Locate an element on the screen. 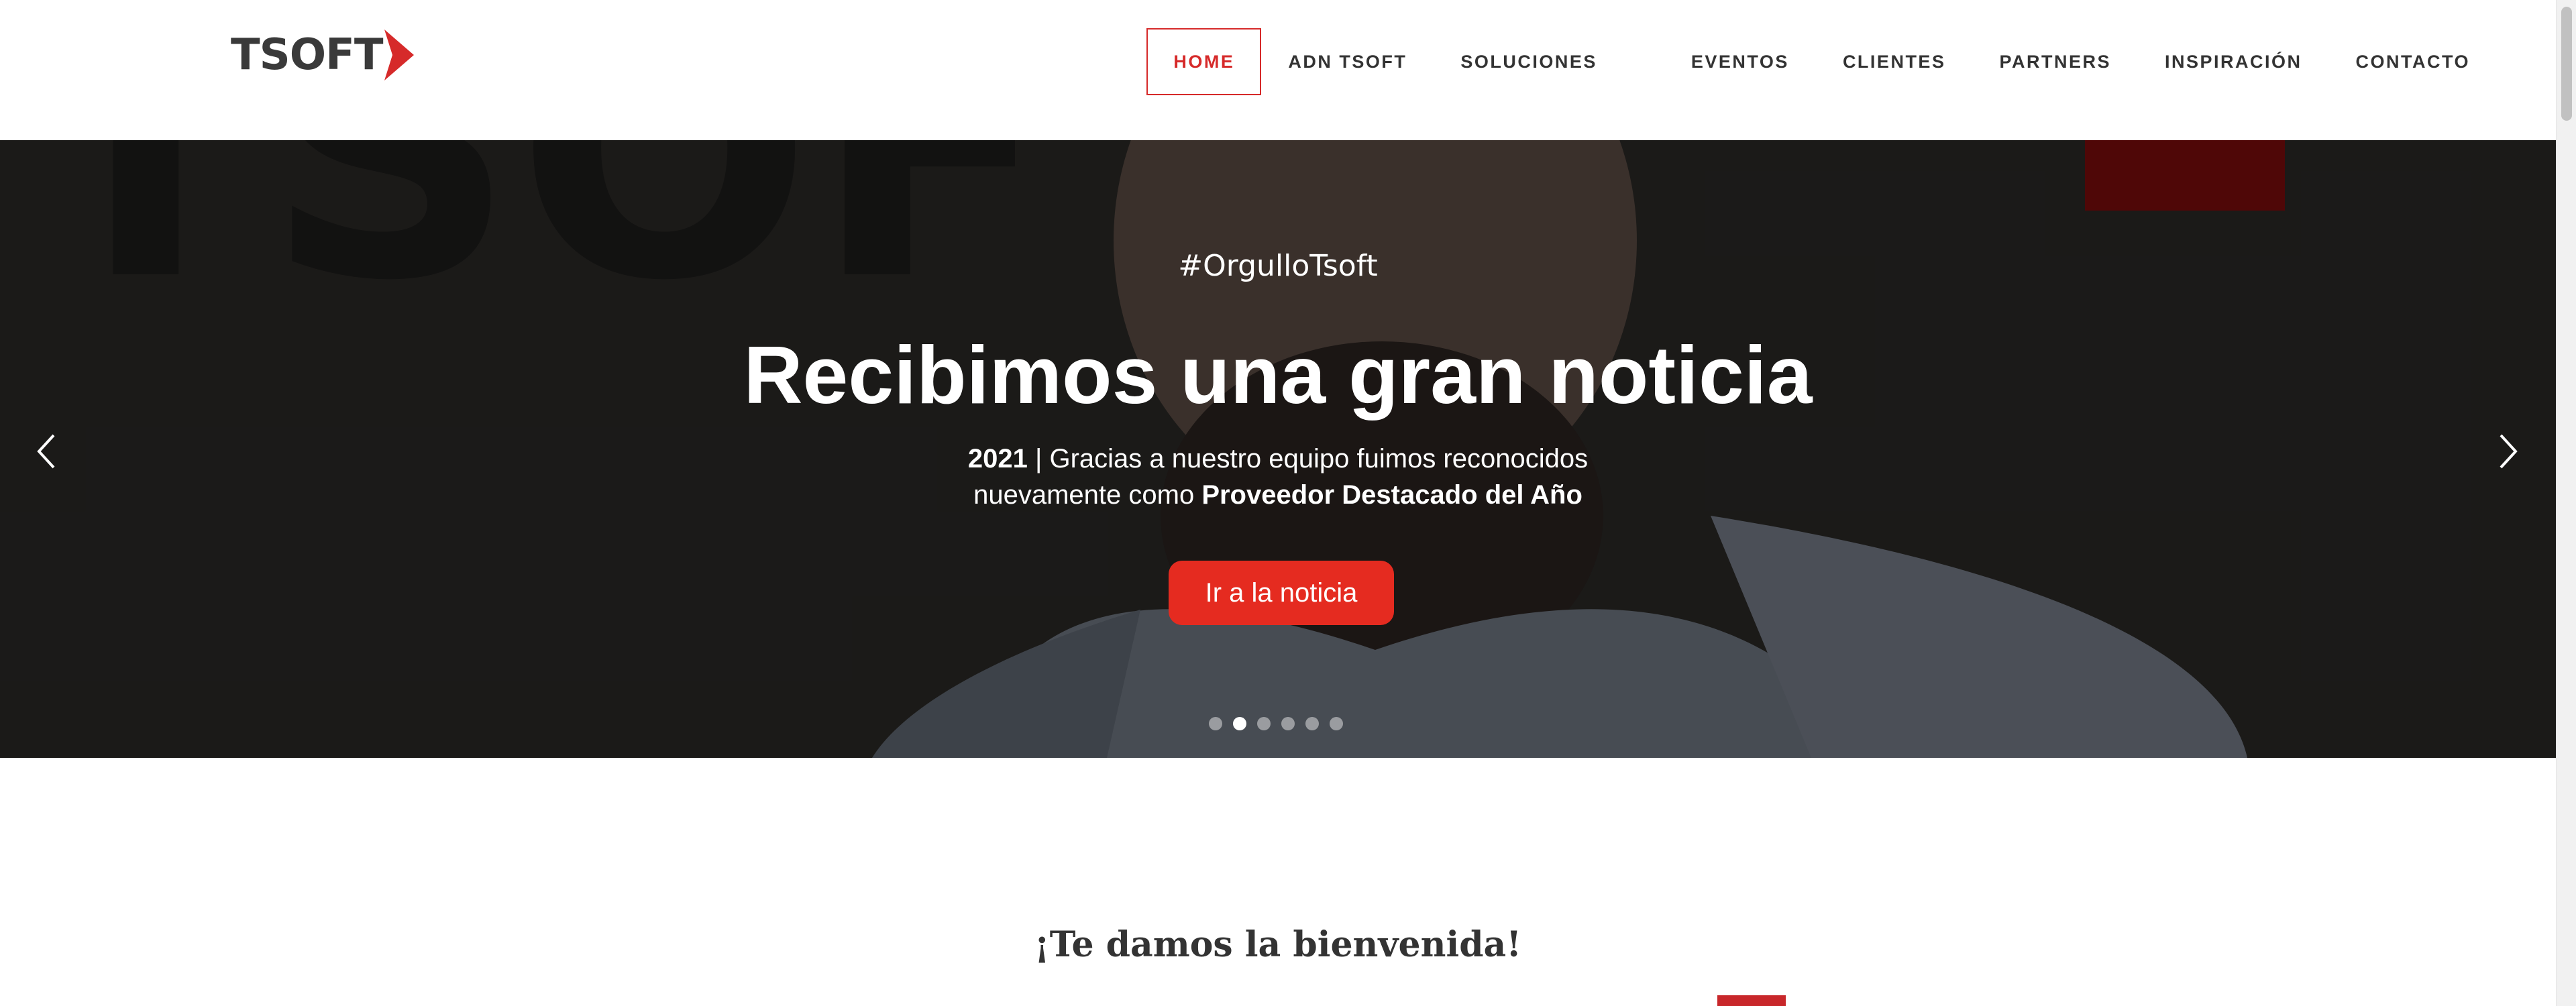 This screenshot has width=2576, height=1006. go-to-news-button: Ir a la noticia is located at coordinates (1281, 593).